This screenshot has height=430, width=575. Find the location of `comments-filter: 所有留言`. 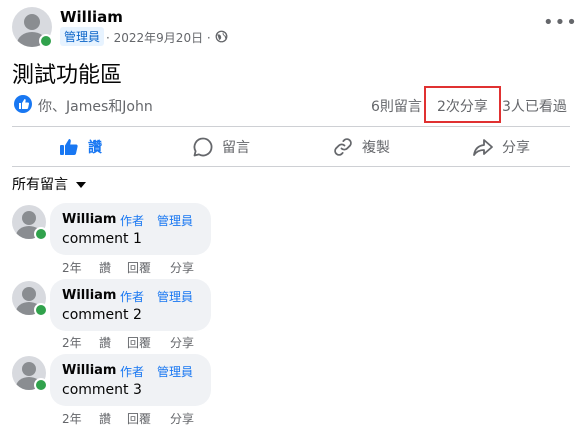

comments-filter: 所有留言 is located at coordinates (49, 184).